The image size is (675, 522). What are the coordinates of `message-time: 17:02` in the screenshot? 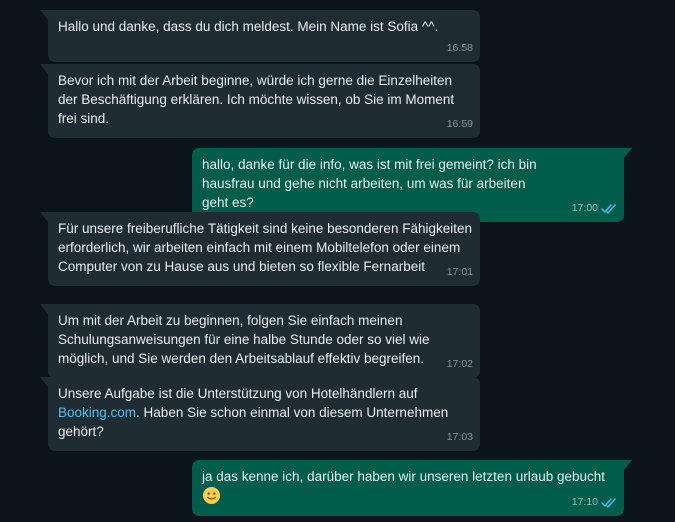 It's located at (459, 364).